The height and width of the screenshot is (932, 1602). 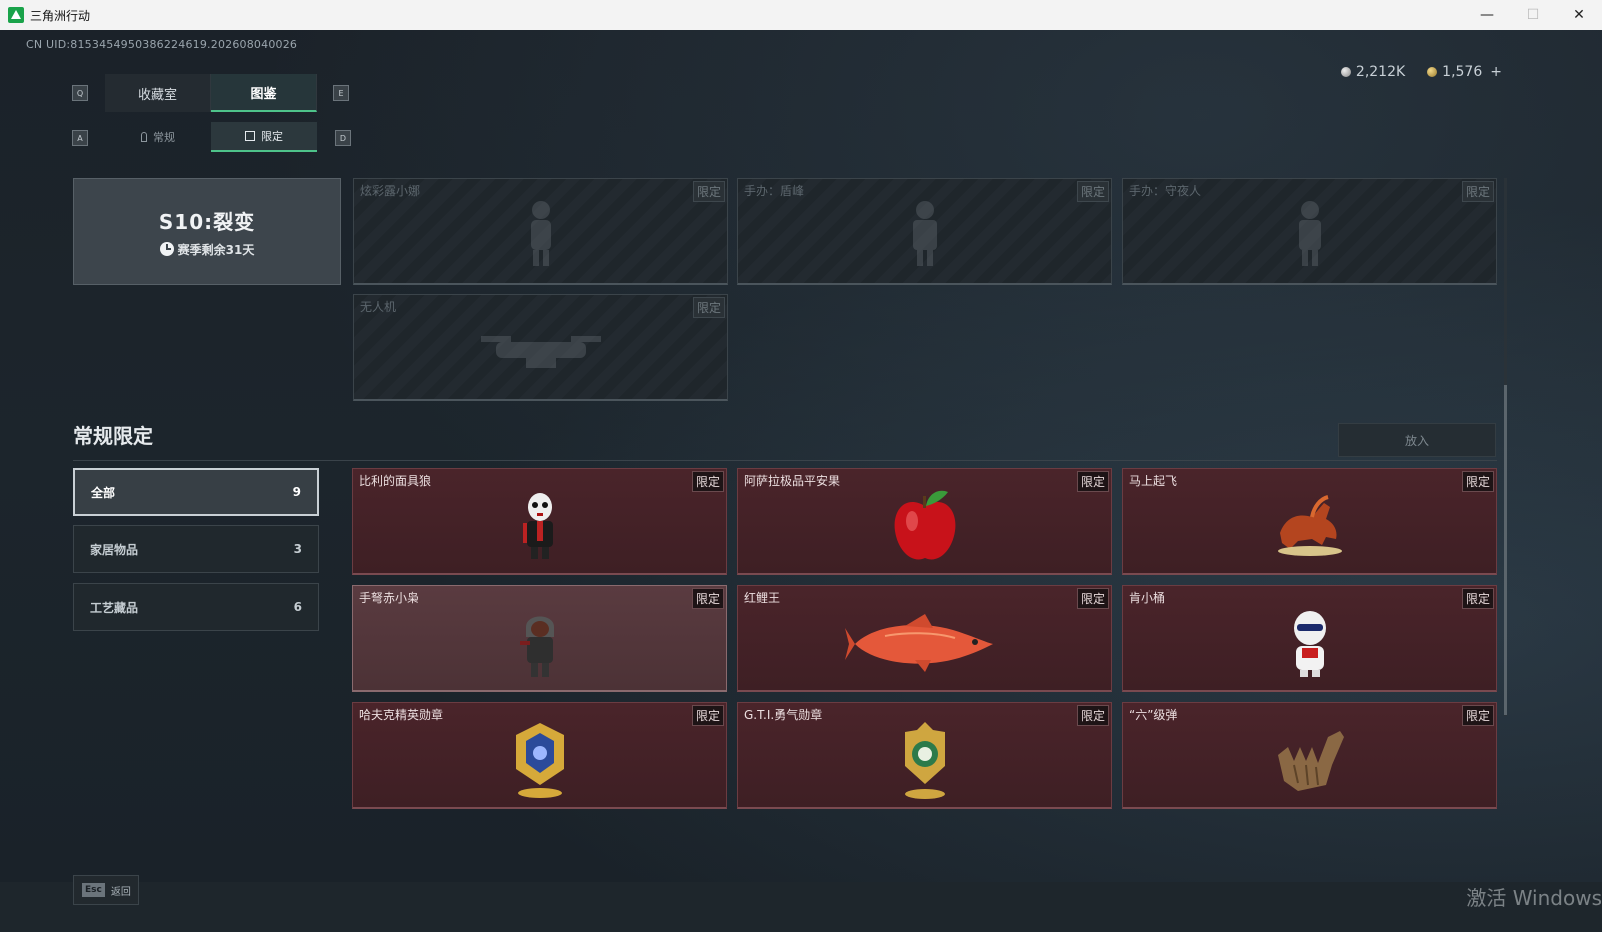 What do you see at coordinates (1380, 72) in the screenshot?
I see `silver-amount: 2,212K` at bounding box center [1380, 72].